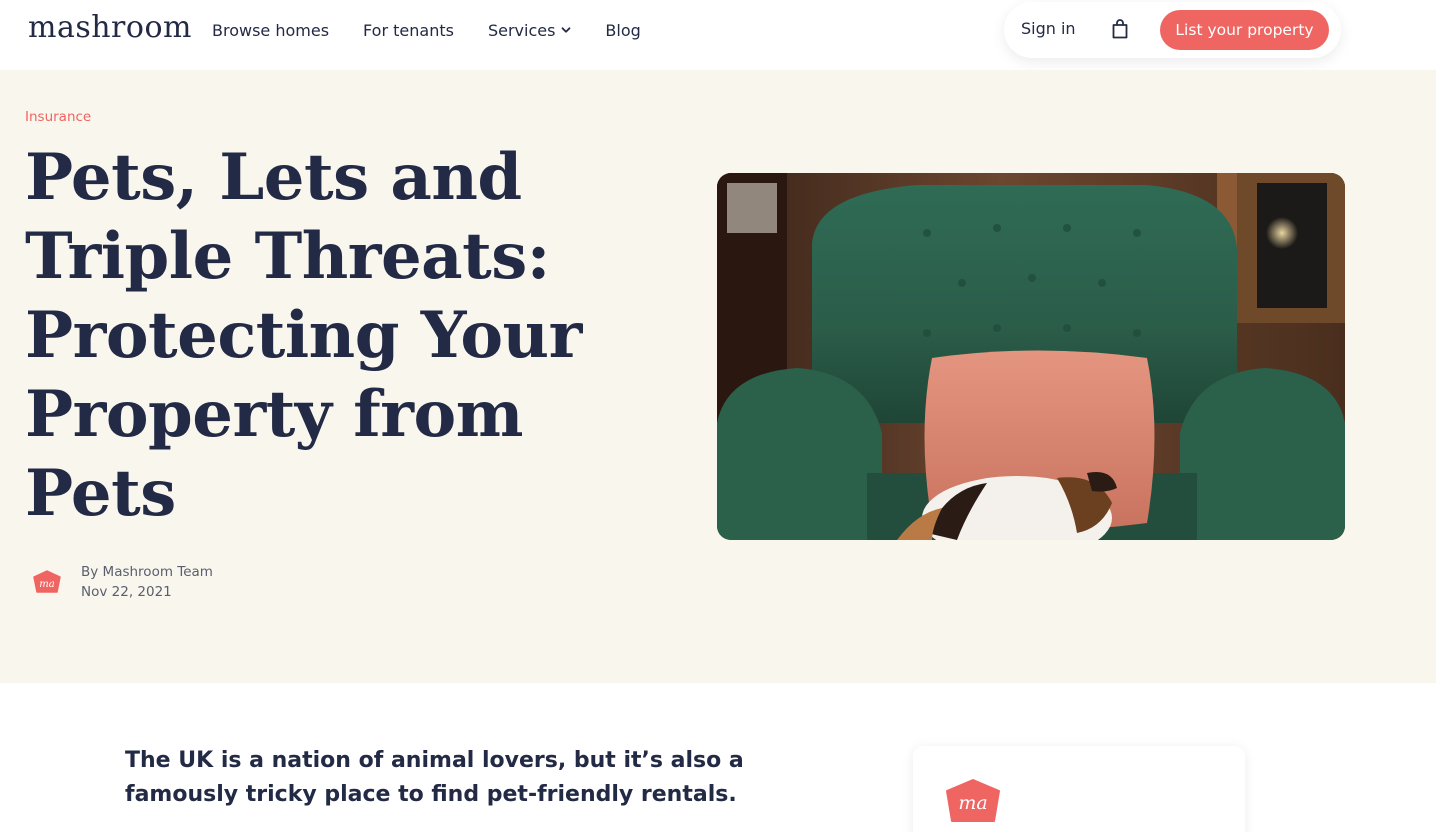 The image size is (1436, 832). I want to click on nav-for-tenants: For tenants, so click(408, 30).